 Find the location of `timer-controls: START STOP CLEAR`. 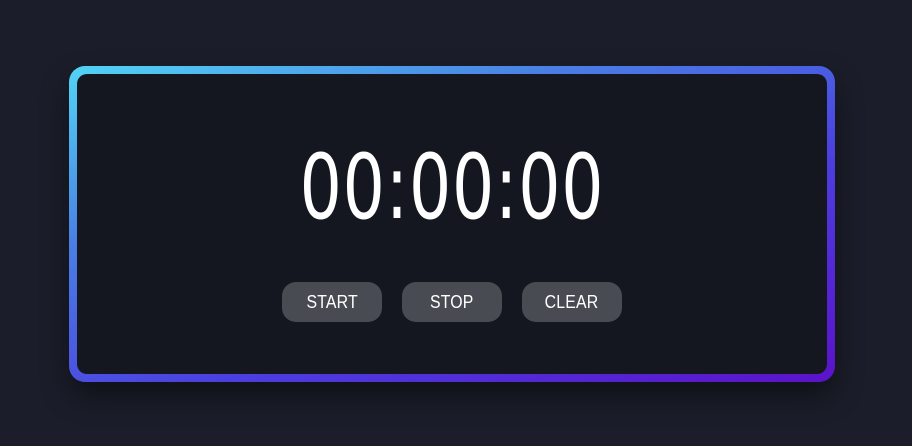

timer-controls: START STOP CLEAR is located at coordinates (452, 302).